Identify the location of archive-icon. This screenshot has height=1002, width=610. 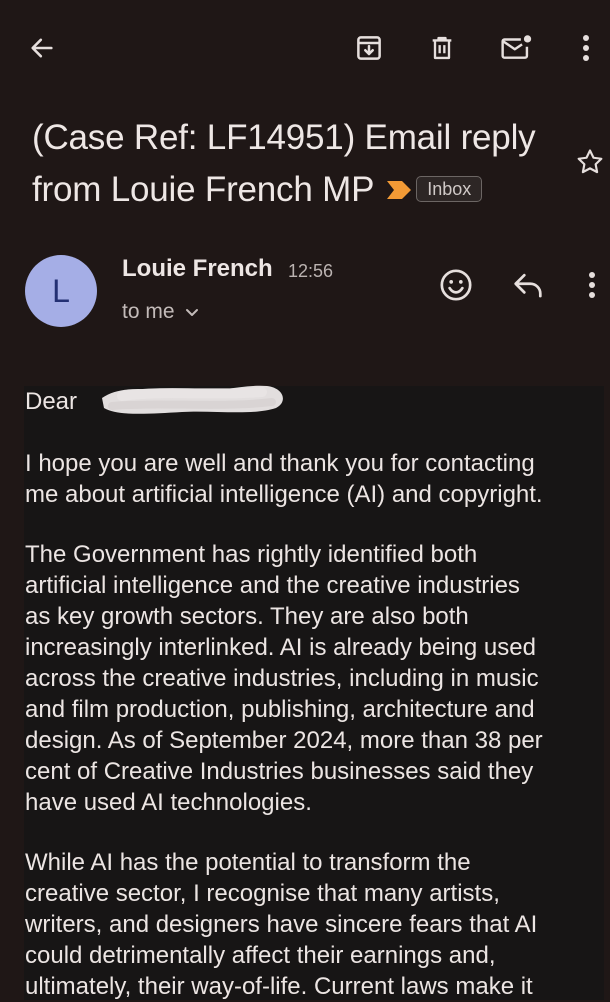
(369, 48).